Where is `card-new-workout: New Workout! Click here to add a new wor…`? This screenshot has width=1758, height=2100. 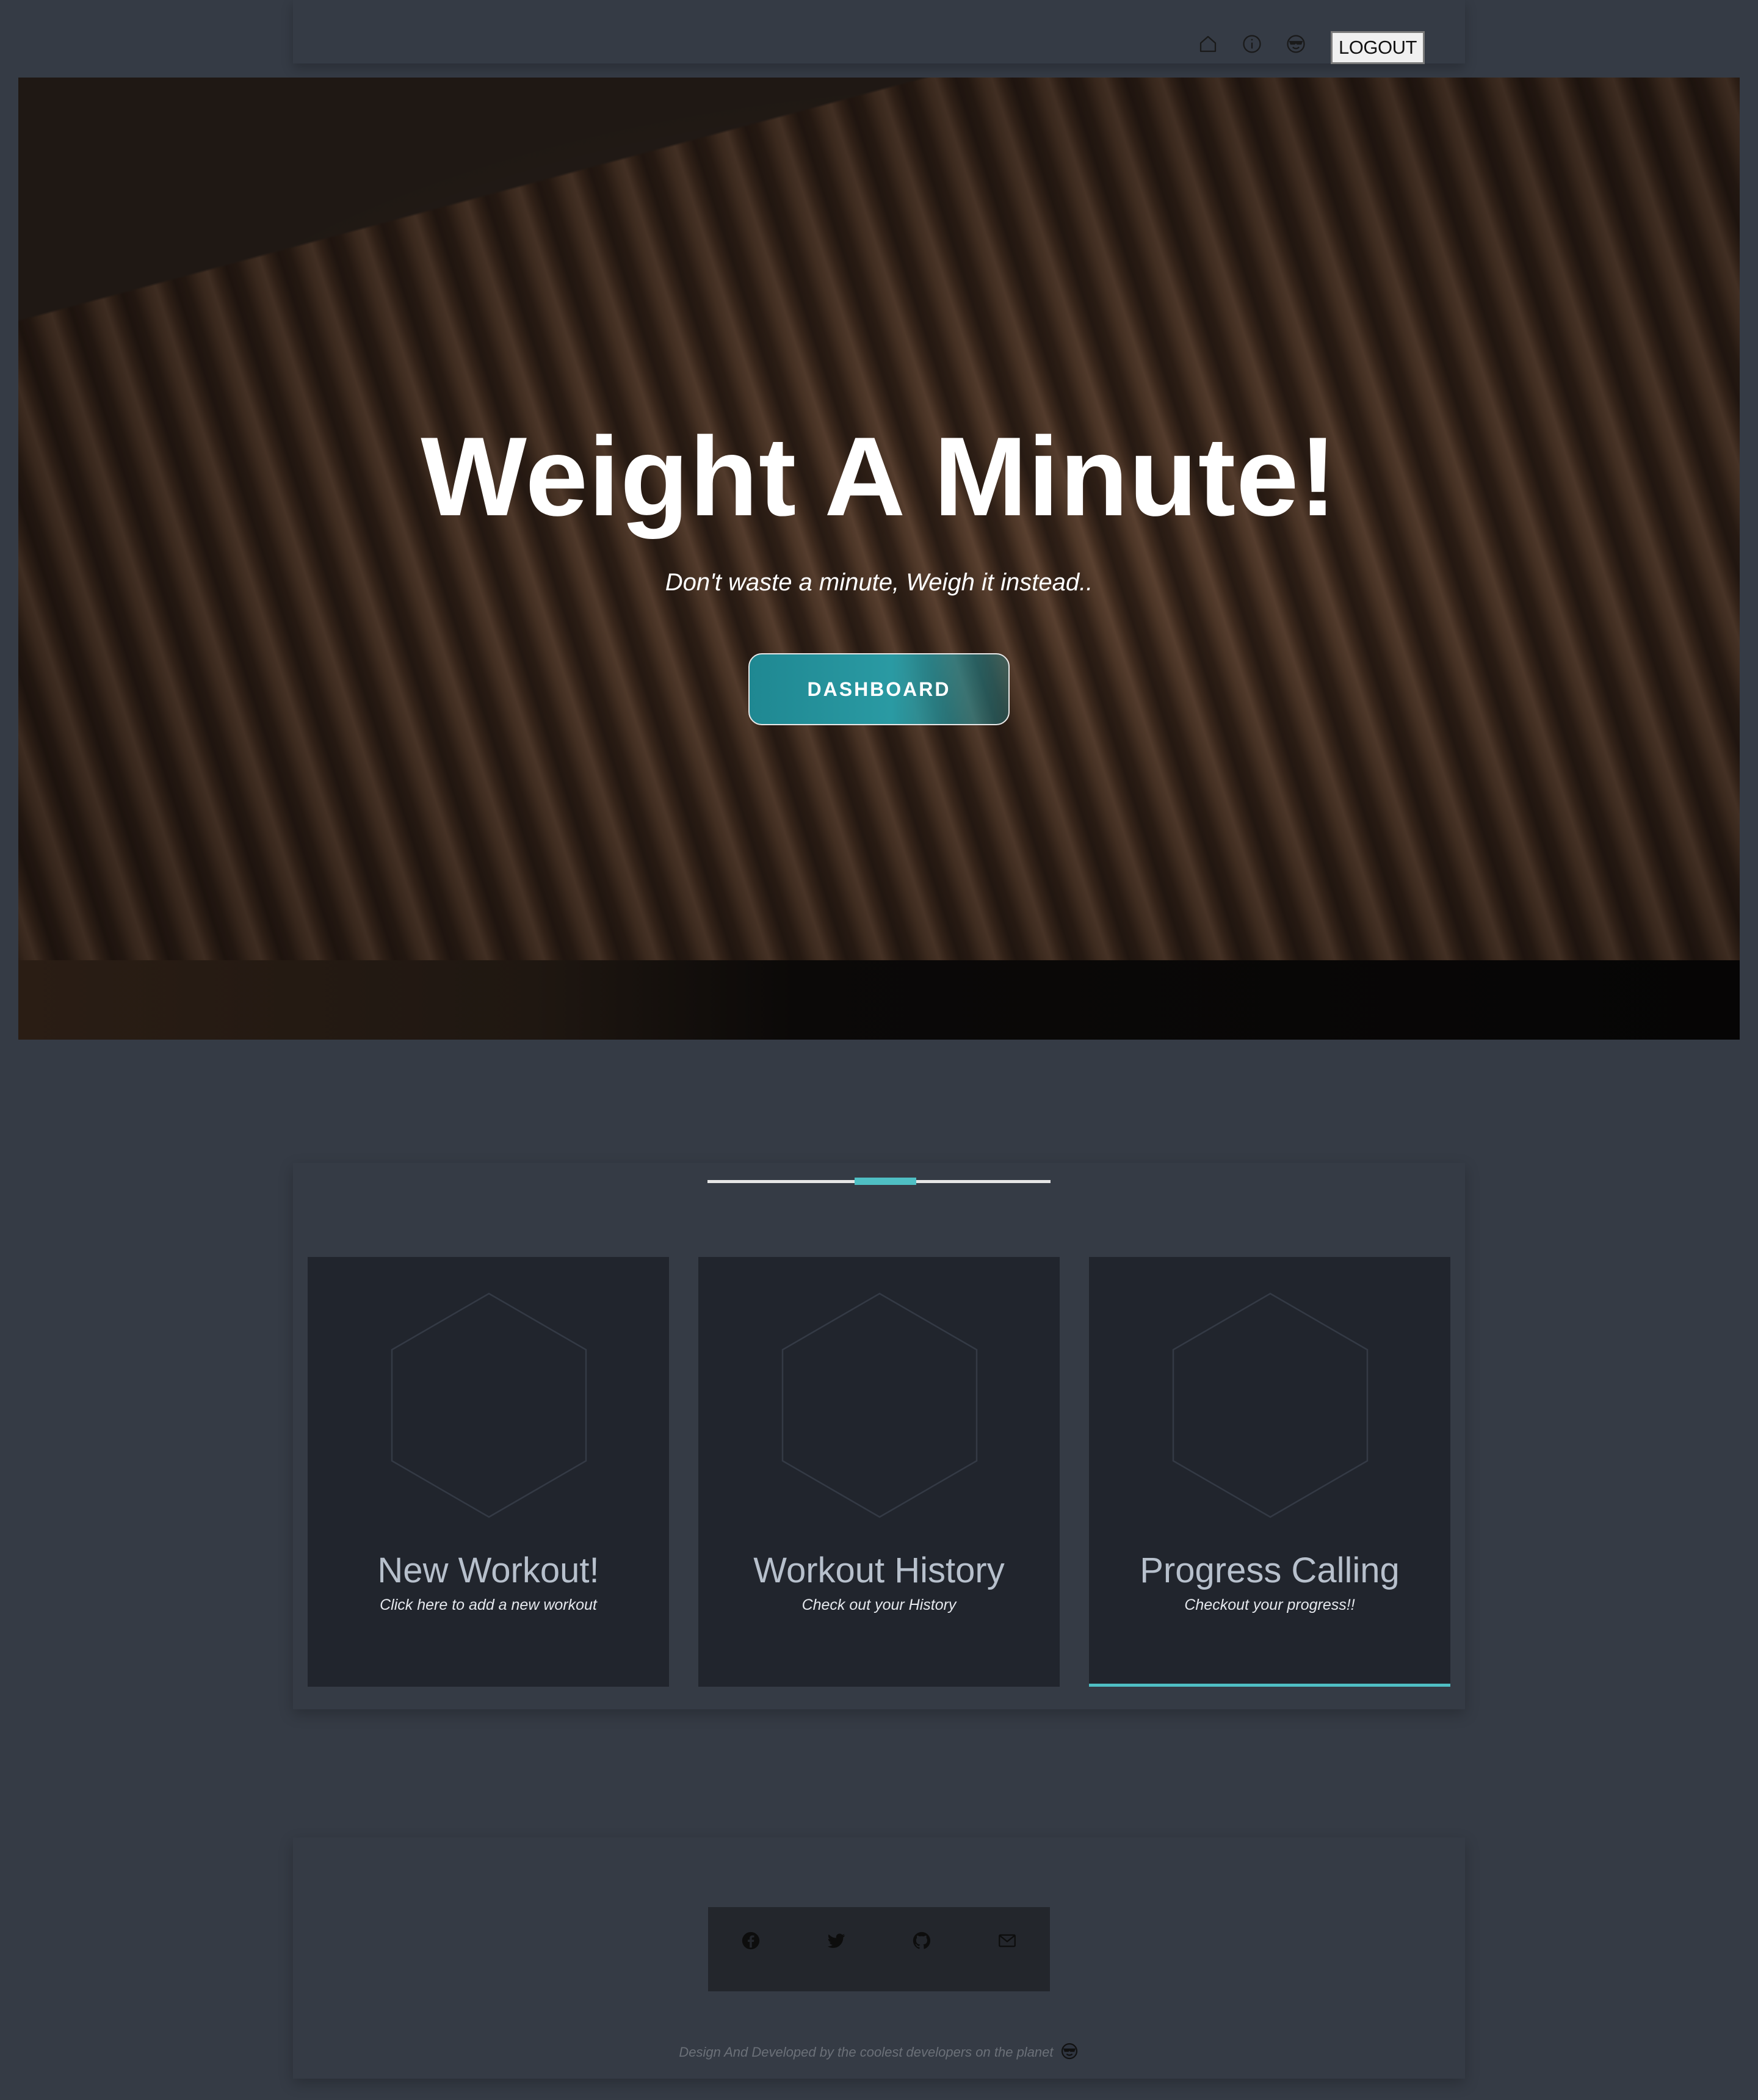 card-new-workout: New Workout! Click here to add a new wor… is located at coordinates (489, 1472).